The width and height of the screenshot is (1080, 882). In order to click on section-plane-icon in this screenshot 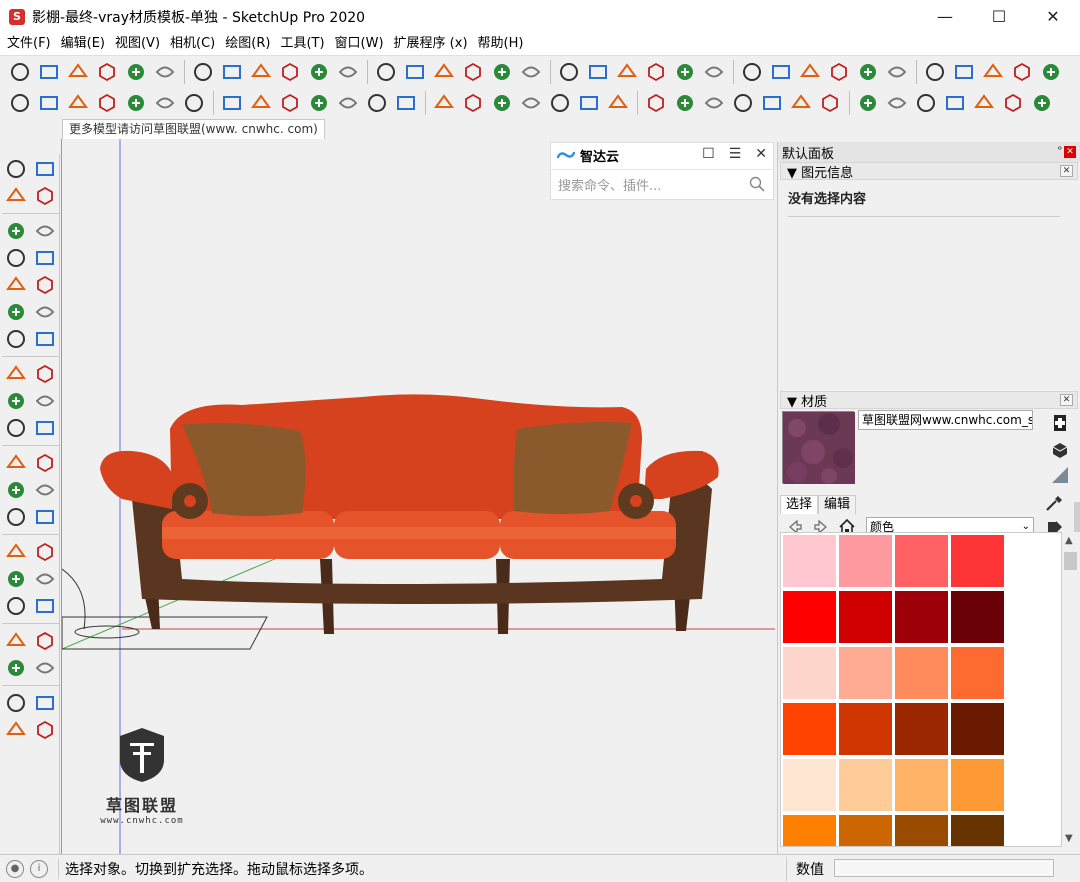, I will do `click(45, 668)`.